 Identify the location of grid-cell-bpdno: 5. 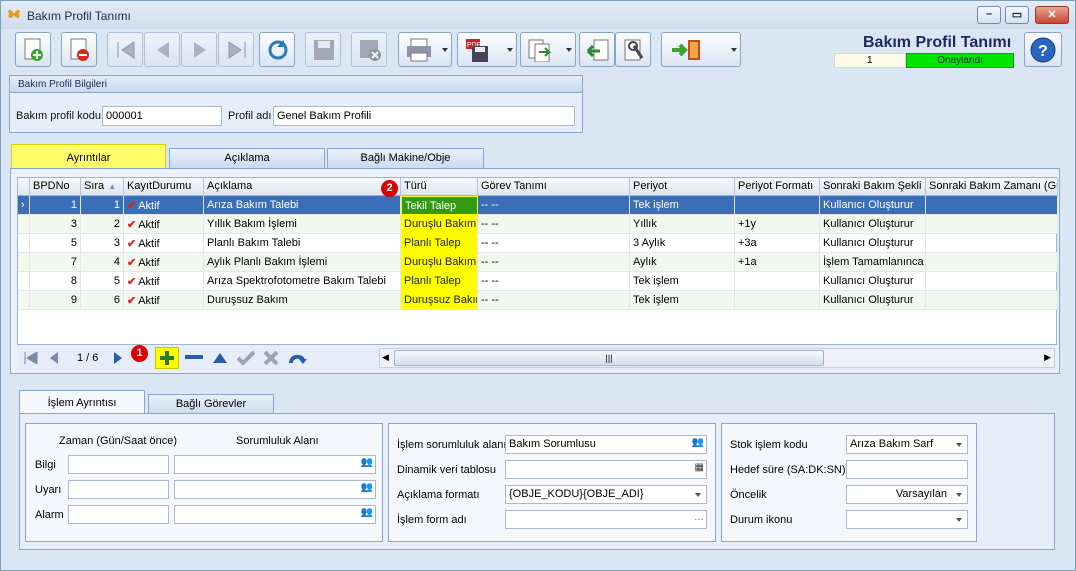
(55, 243).